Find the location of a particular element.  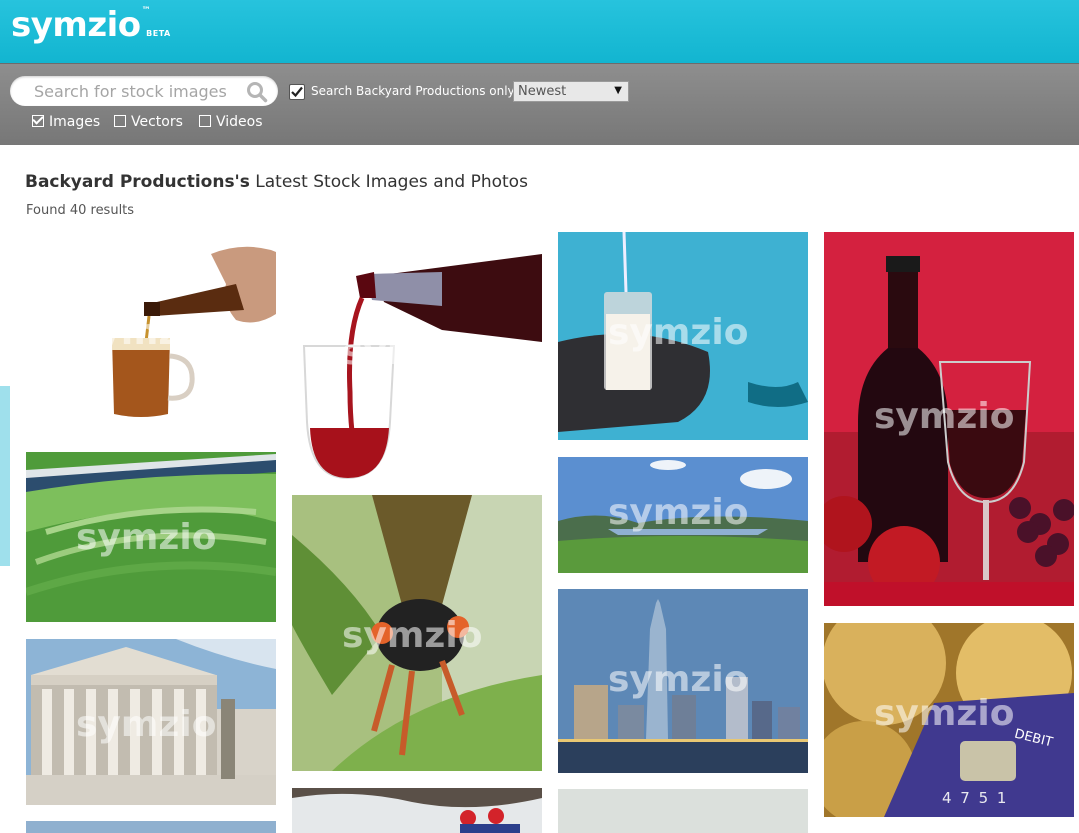

image-tile-rafting is located at coordinates (417, 810).